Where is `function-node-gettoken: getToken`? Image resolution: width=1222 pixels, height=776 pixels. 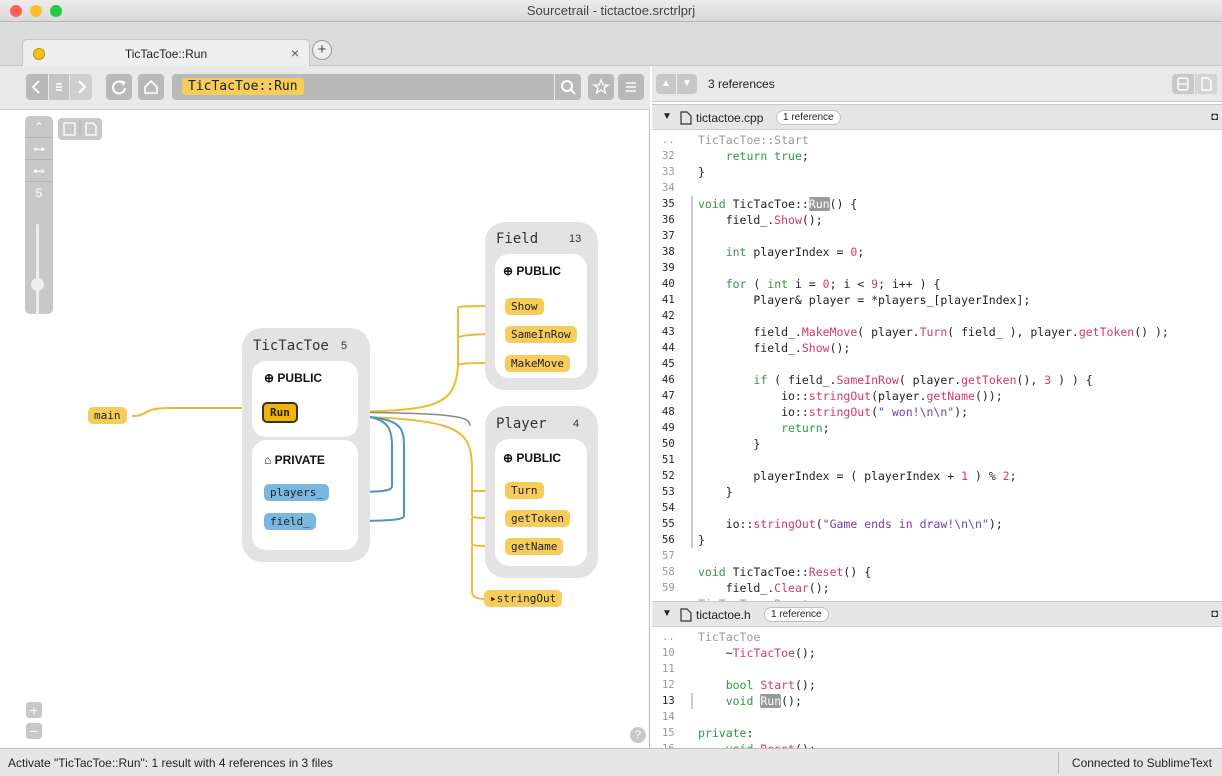 function-node-gettoken: getToken is located at coordinates (537, 518).